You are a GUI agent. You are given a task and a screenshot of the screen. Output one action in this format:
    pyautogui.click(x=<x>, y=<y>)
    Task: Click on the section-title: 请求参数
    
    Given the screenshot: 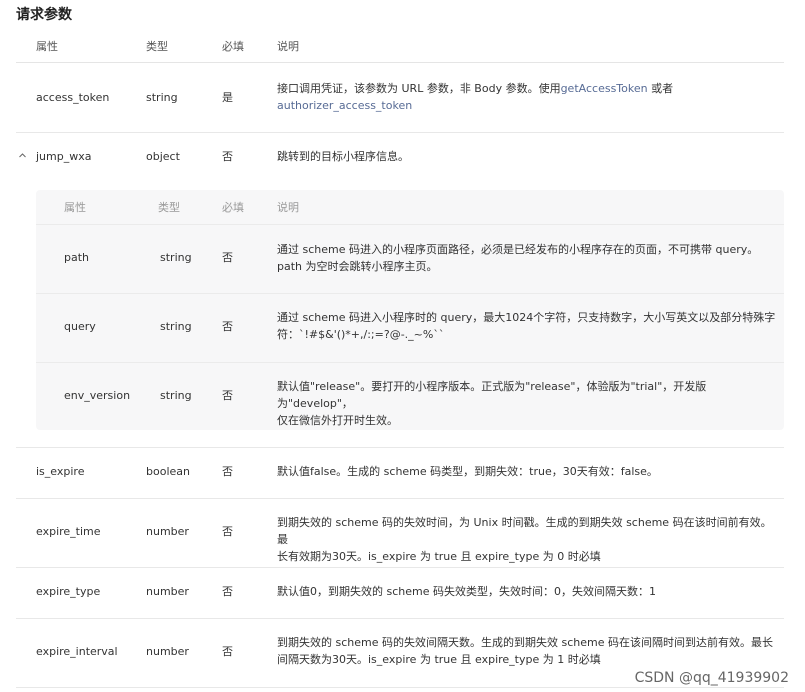 What is the action you would take?
    pyautogui.click(x=44, y=15)
    